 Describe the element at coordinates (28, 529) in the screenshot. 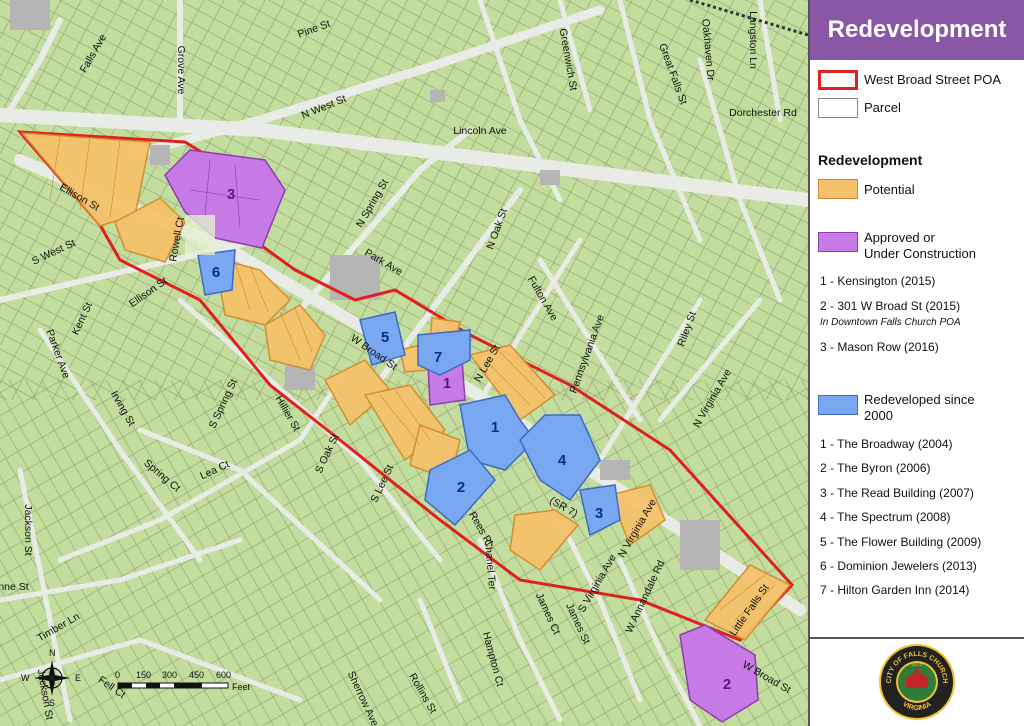

I see `street-label: Jackson St` at that location.